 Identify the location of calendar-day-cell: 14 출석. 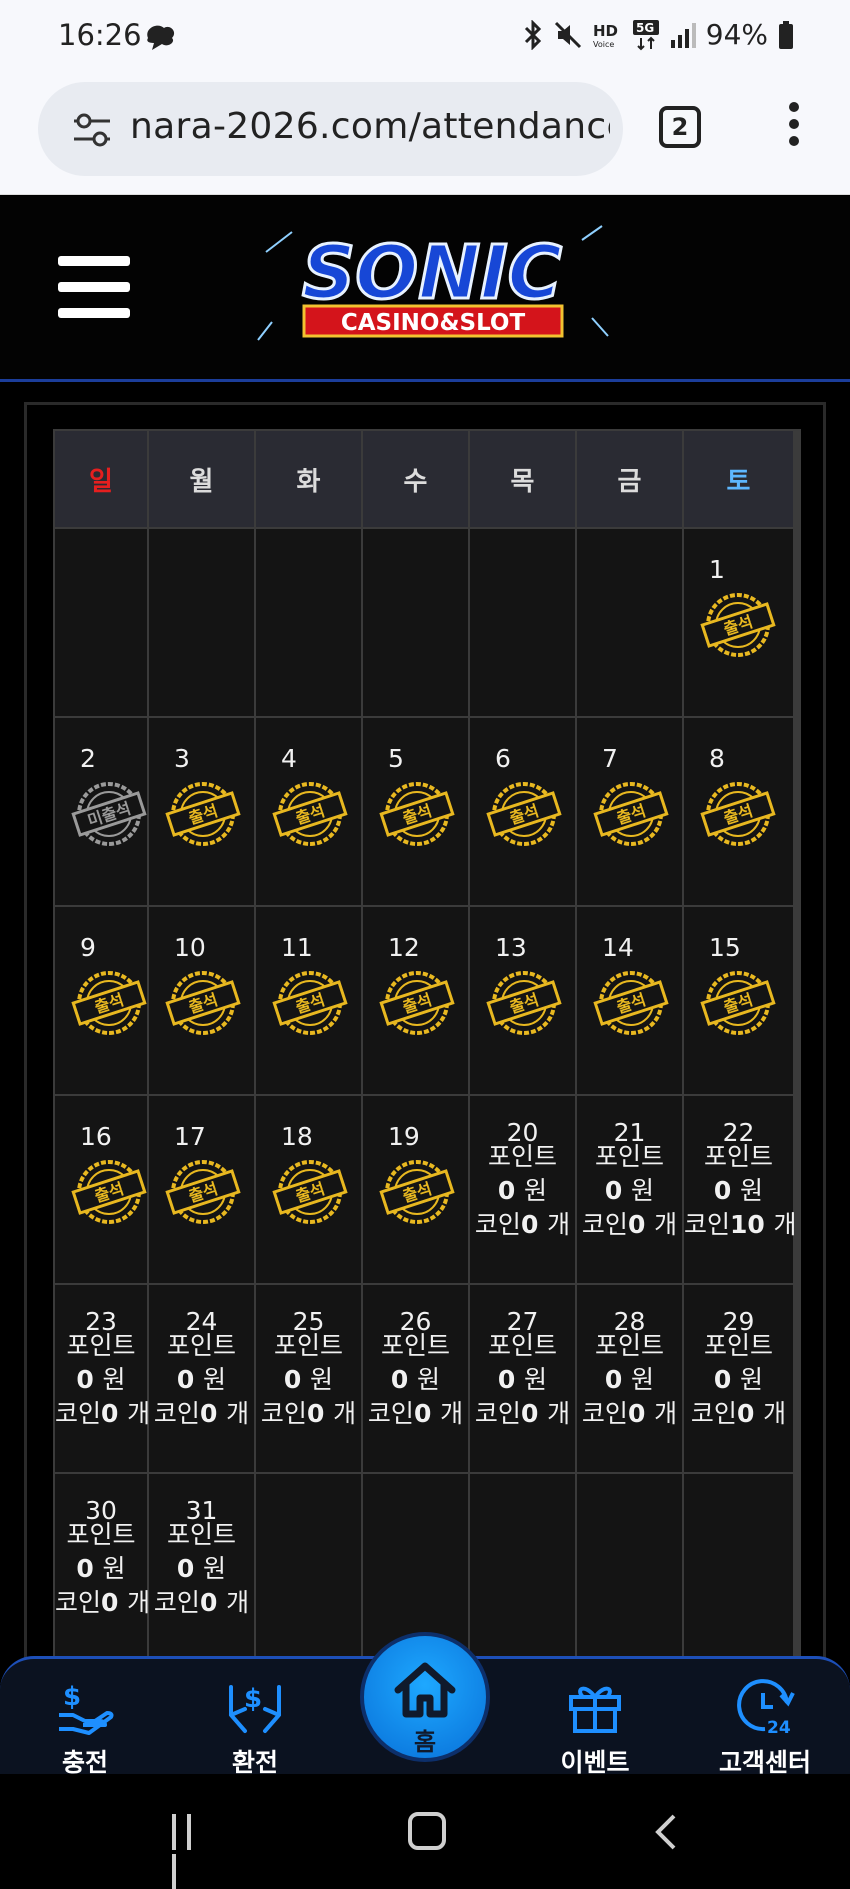
(629, 1000).